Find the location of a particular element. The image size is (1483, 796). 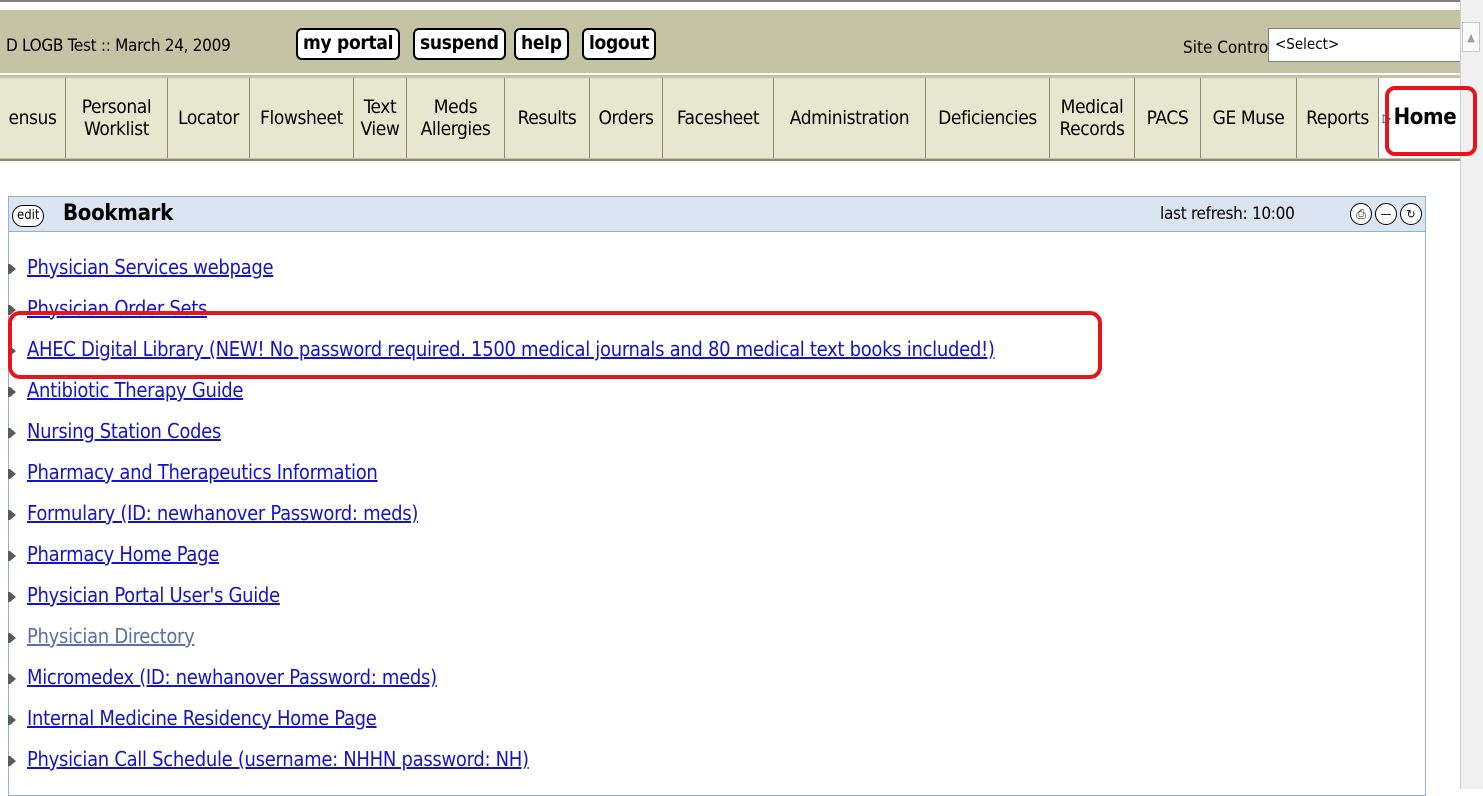

tab-meds-allergies: Meds Allergies is located at coordinates (456, 118).